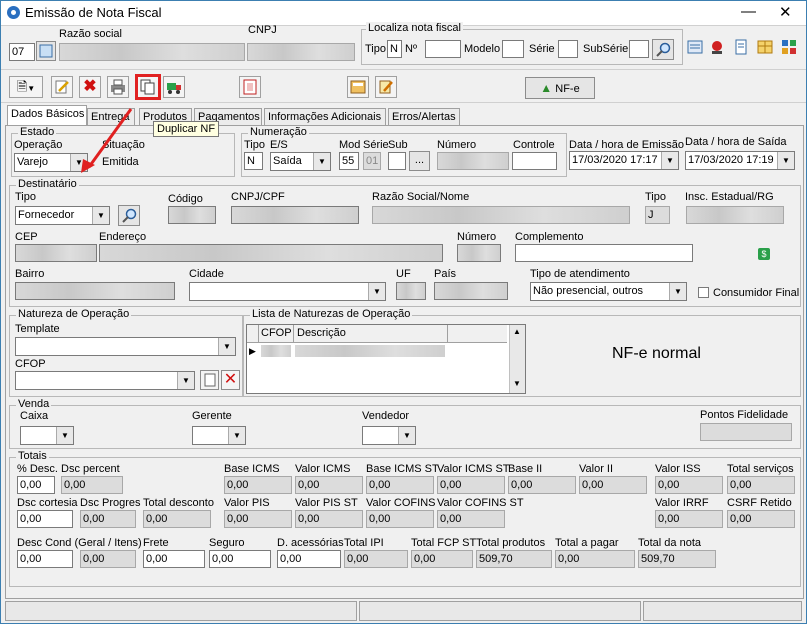 The height and width of the screenshot is (624, 807). I want to click on cidade-select: ▼, so click(287, 291).